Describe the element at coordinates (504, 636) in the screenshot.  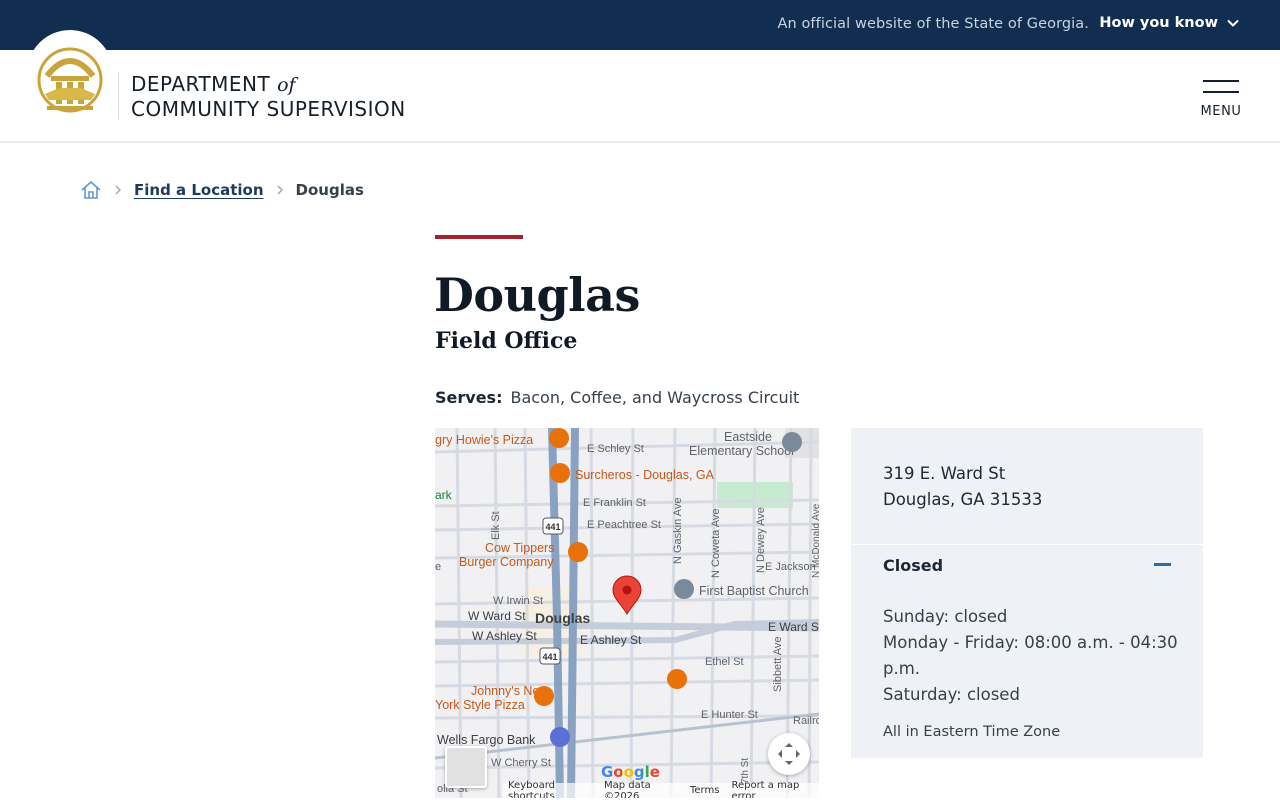
I see `map-street-w-ashley: W Ashley St` at that location.